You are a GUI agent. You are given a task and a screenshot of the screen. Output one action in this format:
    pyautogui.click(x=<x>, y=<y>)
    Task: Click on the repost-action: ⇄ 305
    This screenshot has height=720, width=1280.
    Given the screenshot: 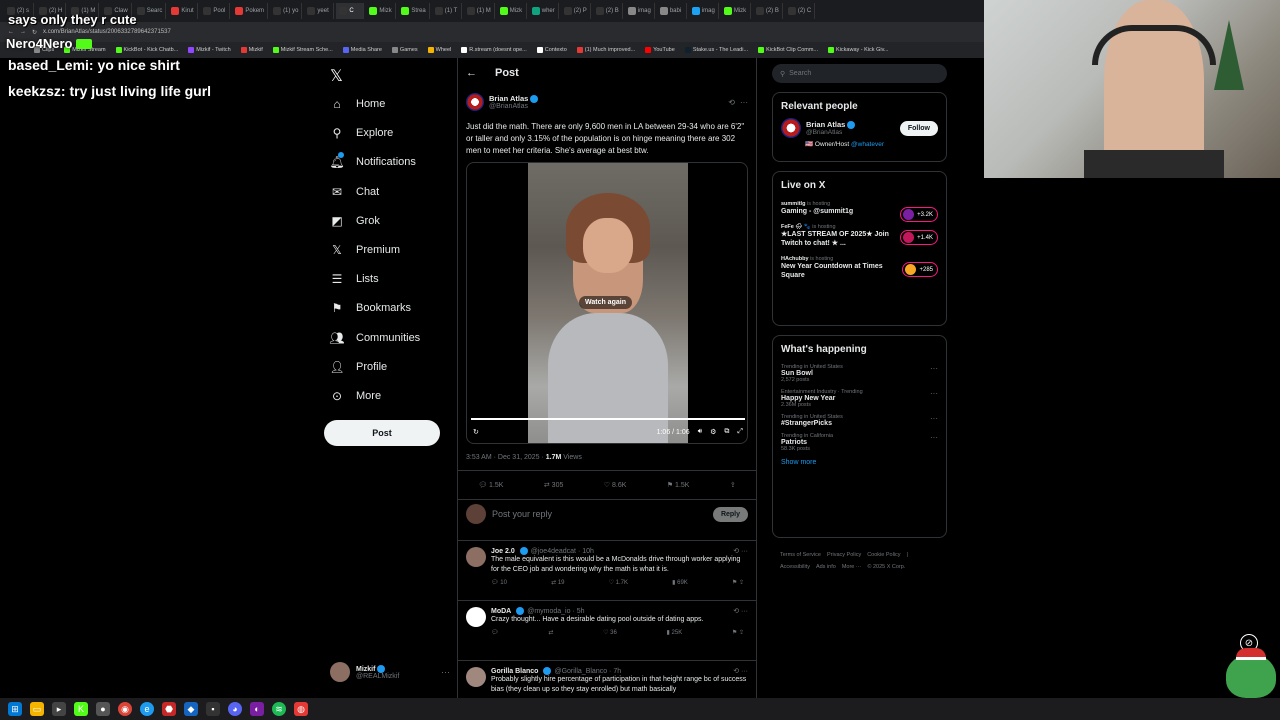 What is the action you would take?
    pyautogui.click(x=554, y=485)
    